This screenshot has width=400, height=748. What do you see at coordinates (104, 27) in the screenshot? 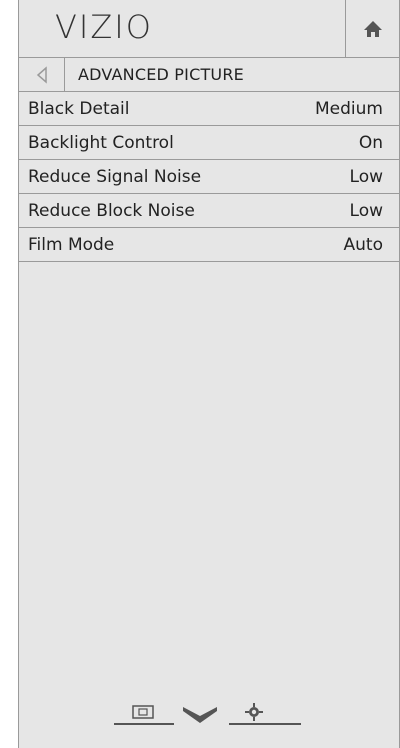
I see `vizio-logo: VIZIO` at bounding box center [104, 27].